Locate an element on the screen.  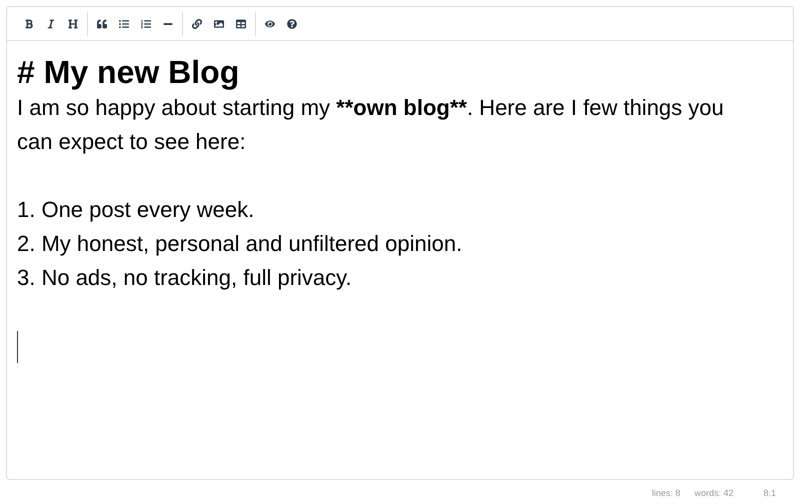
text-line: I am so happy about starting my **own blog**. Here are I few things you can expect to see here: is located at coordinates (371, 125).